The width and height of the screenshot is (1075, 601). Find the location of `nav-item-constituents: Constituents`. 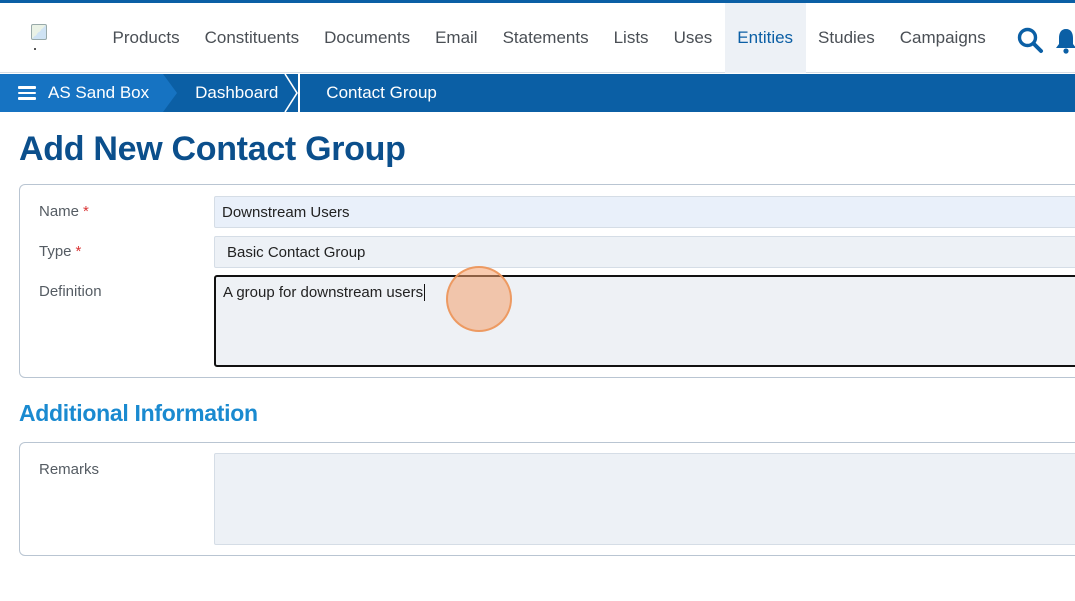

nav-item-constituents: Constituents is located at coordinates (252, 38).